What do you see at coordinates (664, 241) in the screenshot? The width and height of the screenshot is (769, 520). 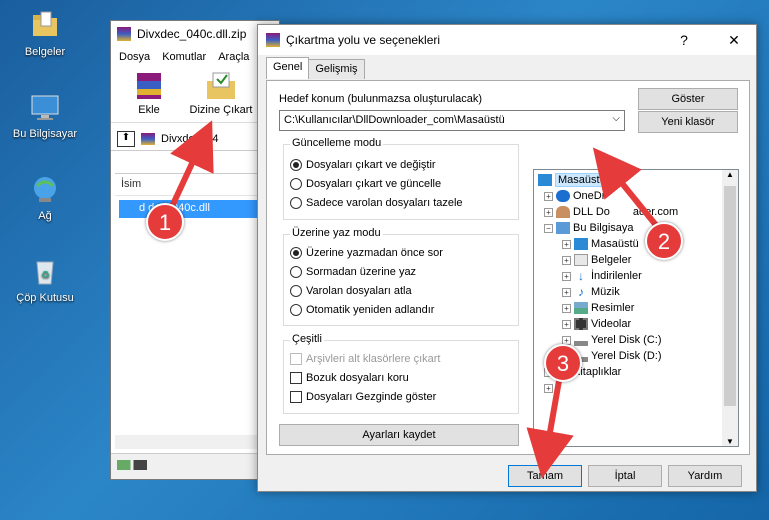 I see `step-2-marker: 2` at bounding box center [664, 241].